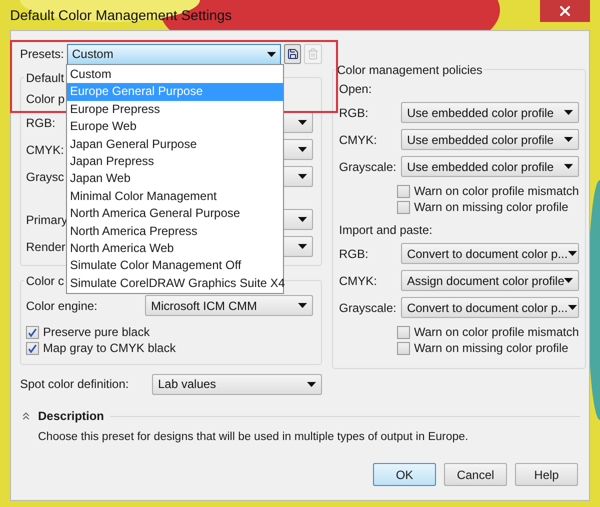 This screenshot has height=507, width=600. What do you see at coordinates (46, 247) in the screenshot?
I see `field-label: Render` at bounding box center [46, 247].